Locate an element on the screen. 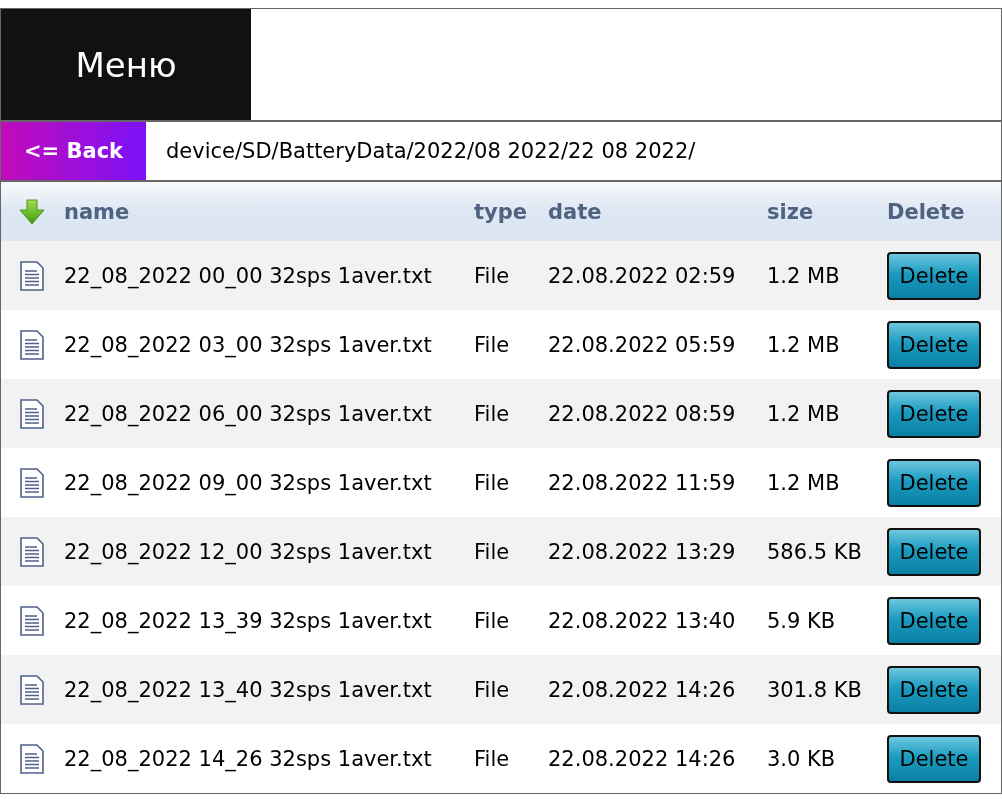 This screenshot has height=799, width=1002. table-cell: 586.5 KB is located at coordinates (814, 551).